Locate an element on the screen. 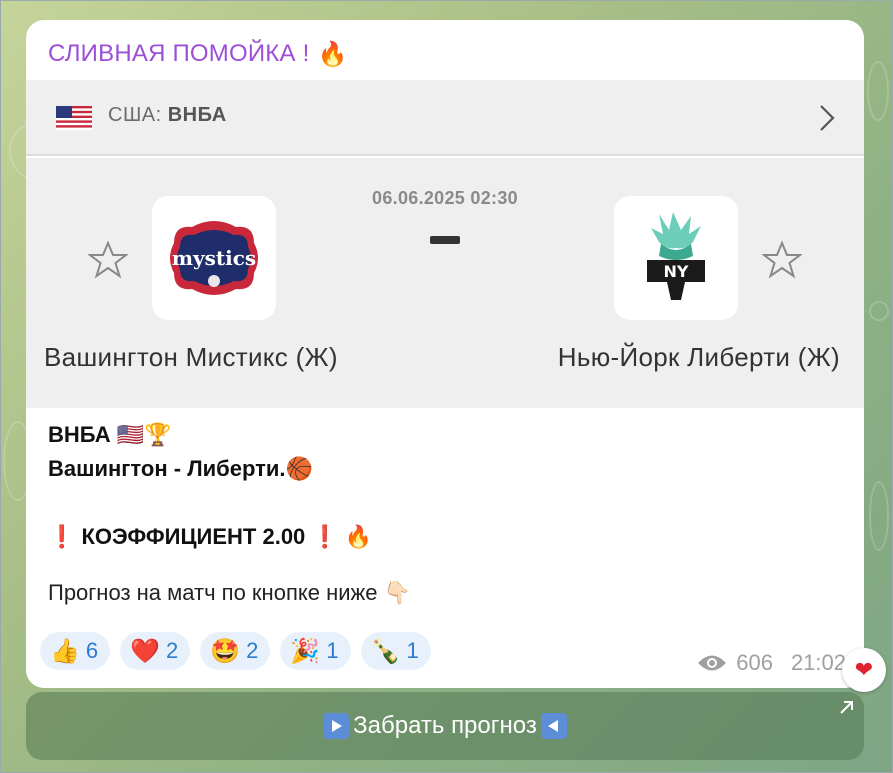  heart-icon: ❤ is located at coordinates (864, 669).